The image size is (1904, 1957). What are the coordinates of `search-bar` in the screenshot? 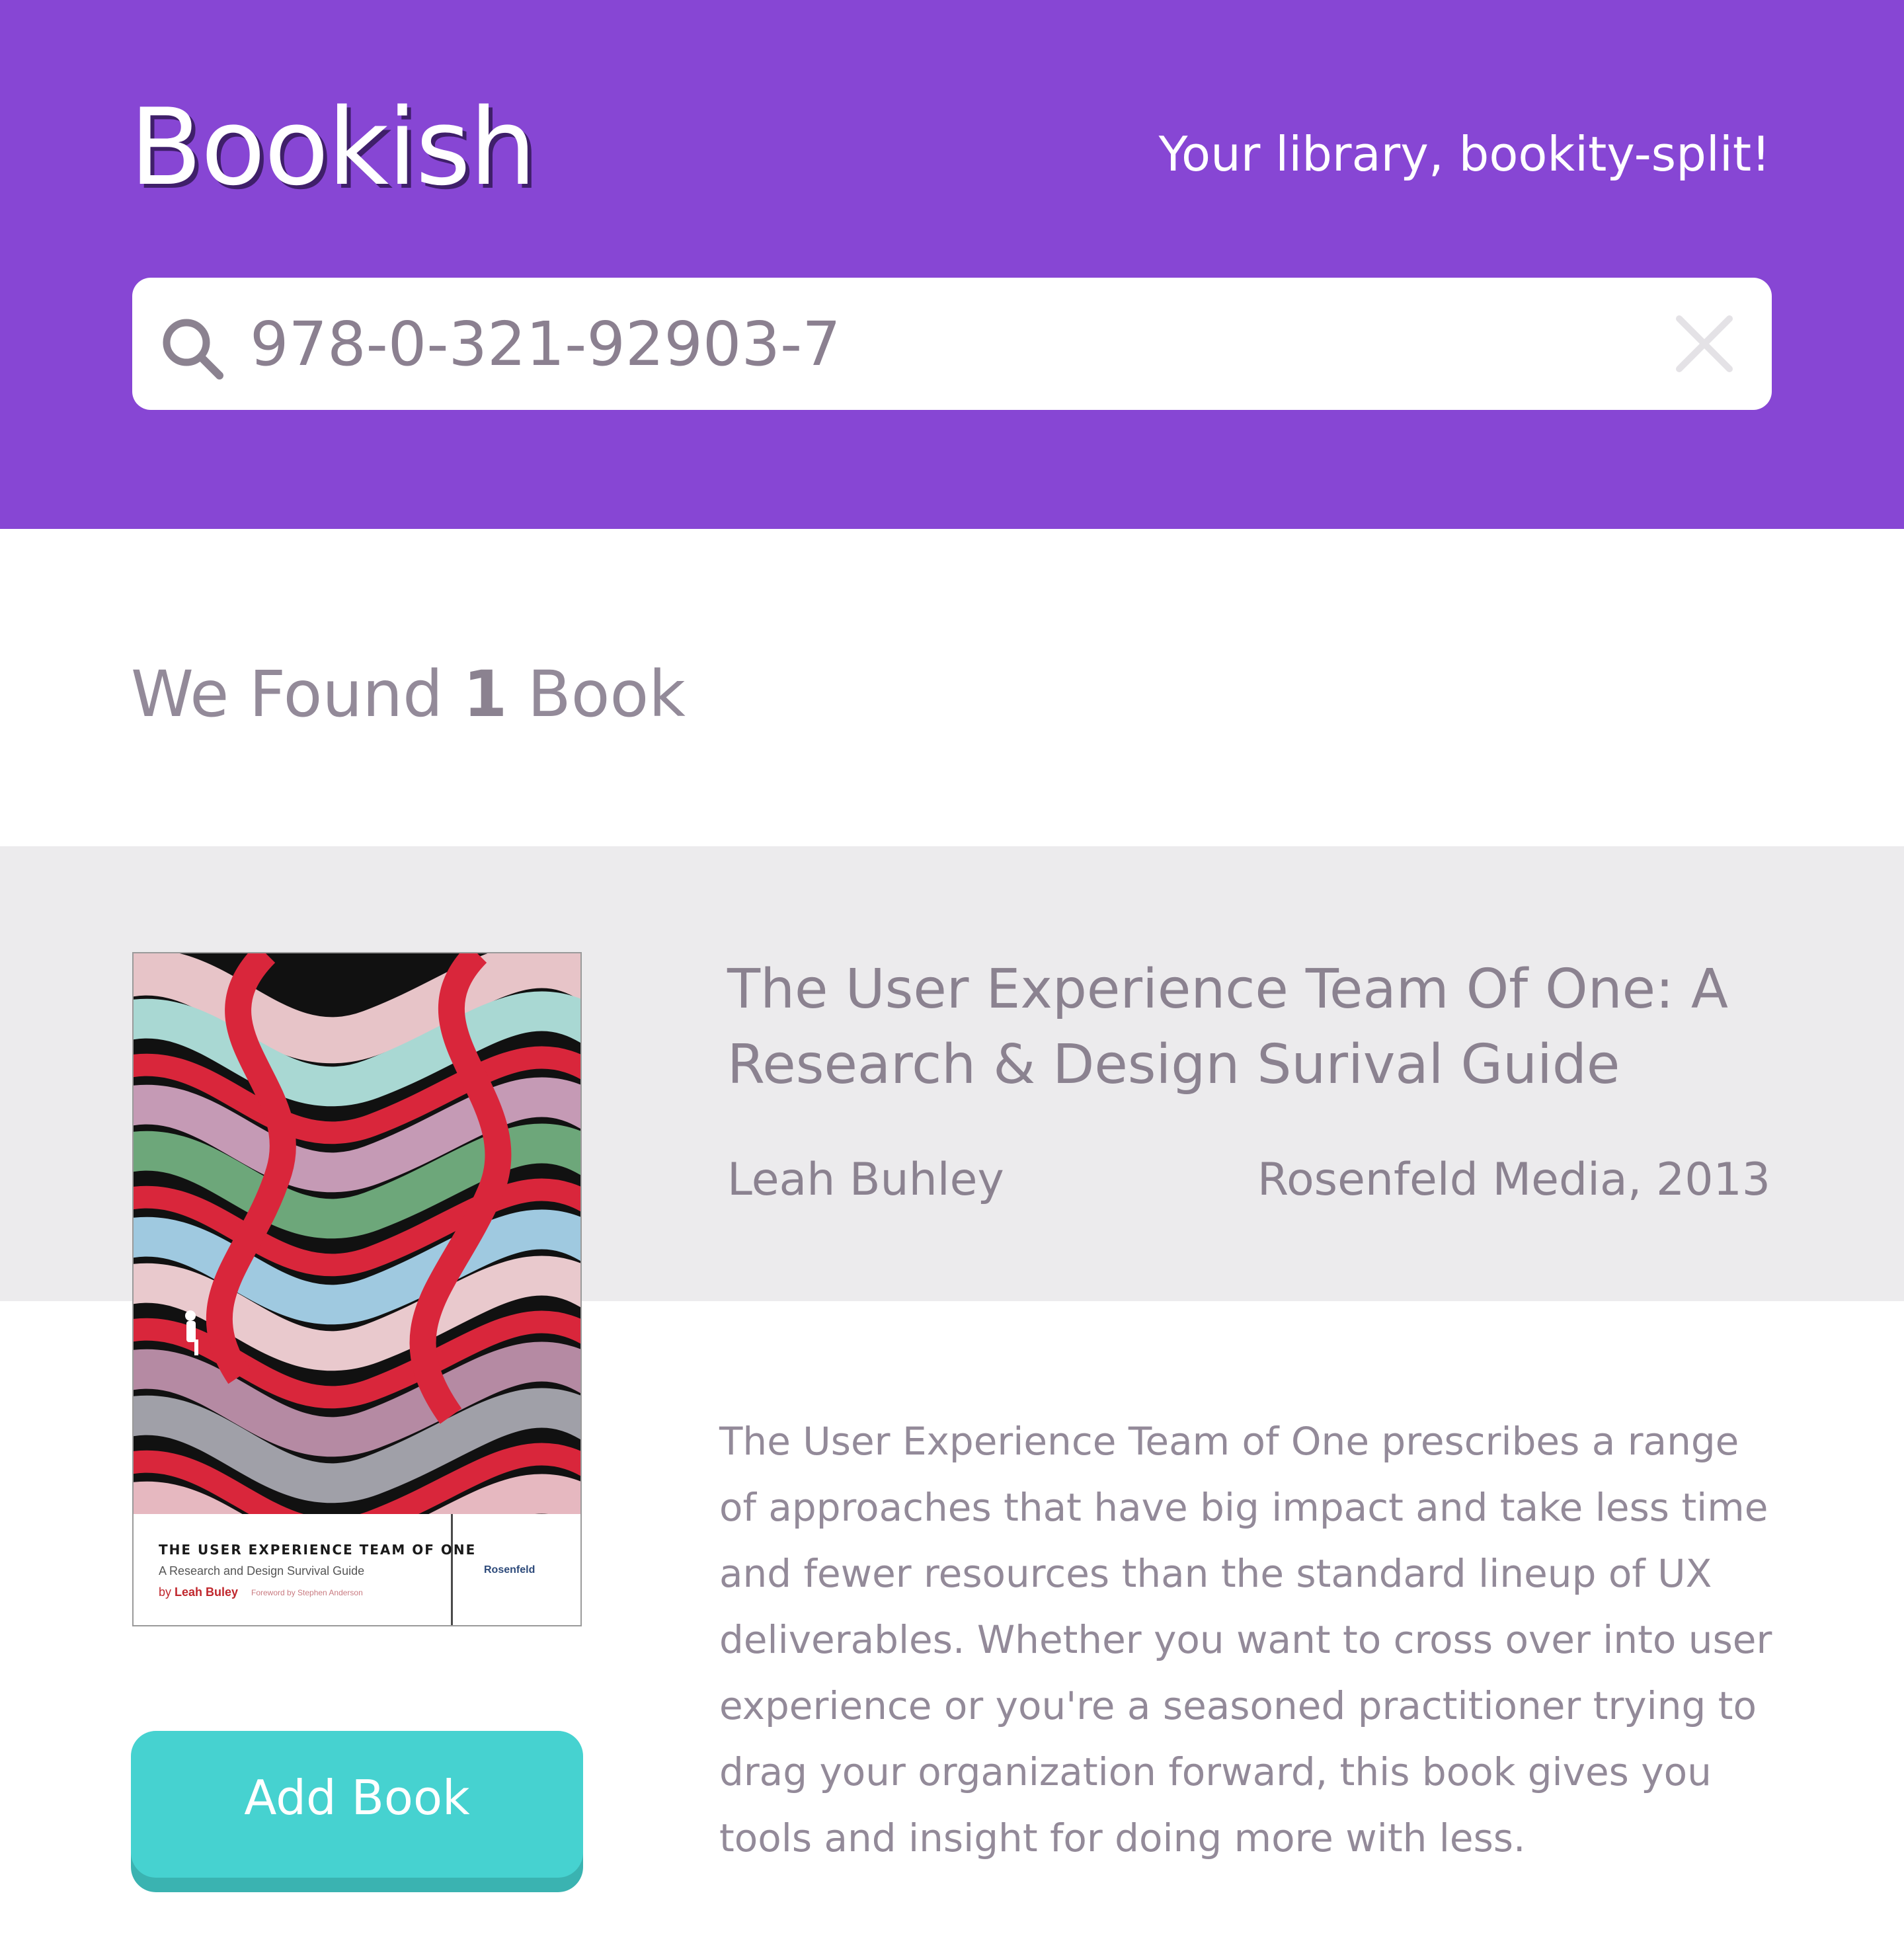 It's located at (952, 344).